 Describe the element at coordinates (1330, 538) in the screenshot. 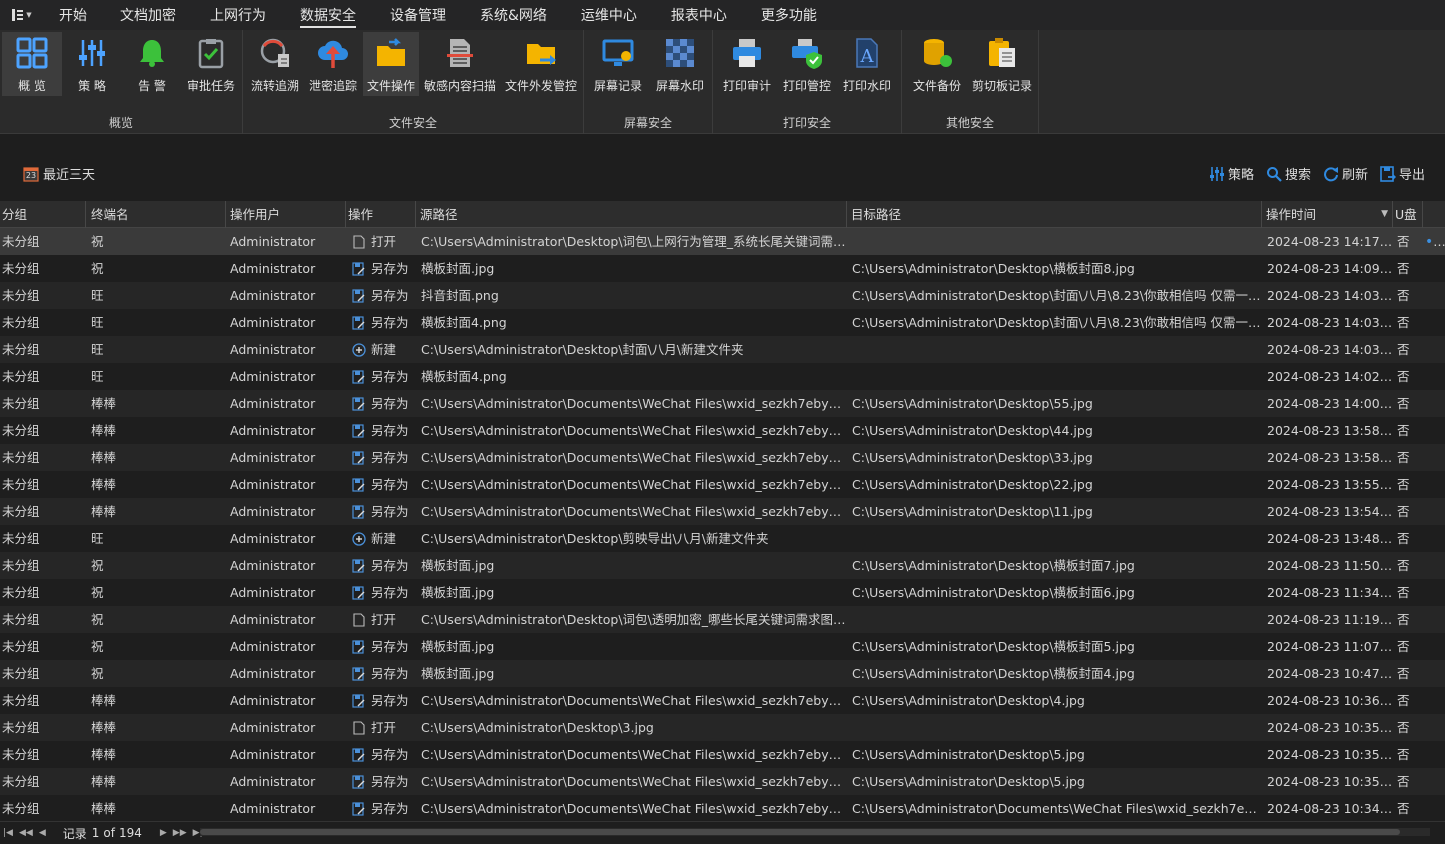

I see `cell-operation-time: 2024-08-23 13:48:04` at that location.